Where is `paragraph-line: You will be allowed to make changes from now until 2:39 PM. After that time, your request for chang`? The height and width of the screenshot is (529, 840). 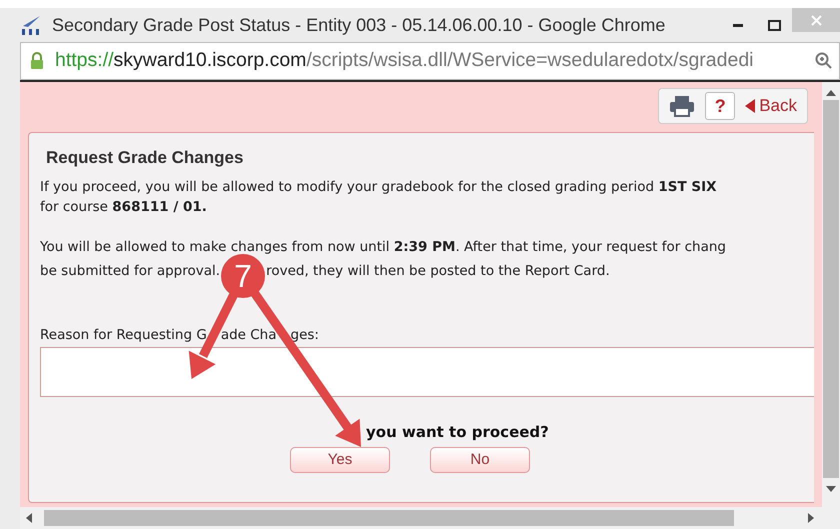
paragraph-line: You will be allowed to make changes from now until 2:39 PM. After that time, your request for chang is located at coordinates (383, 247).